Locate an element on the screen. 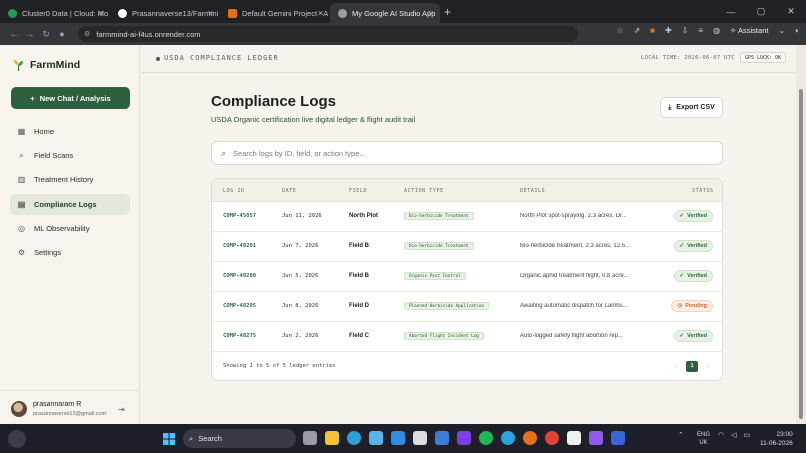 The width and height of the screenshot is (806, 453). taskbar: ⌕ Search ⌃ ENG UK ◠ ◁ ▭ 23:00 11-06-2026 is located at coordinates (403, 438).